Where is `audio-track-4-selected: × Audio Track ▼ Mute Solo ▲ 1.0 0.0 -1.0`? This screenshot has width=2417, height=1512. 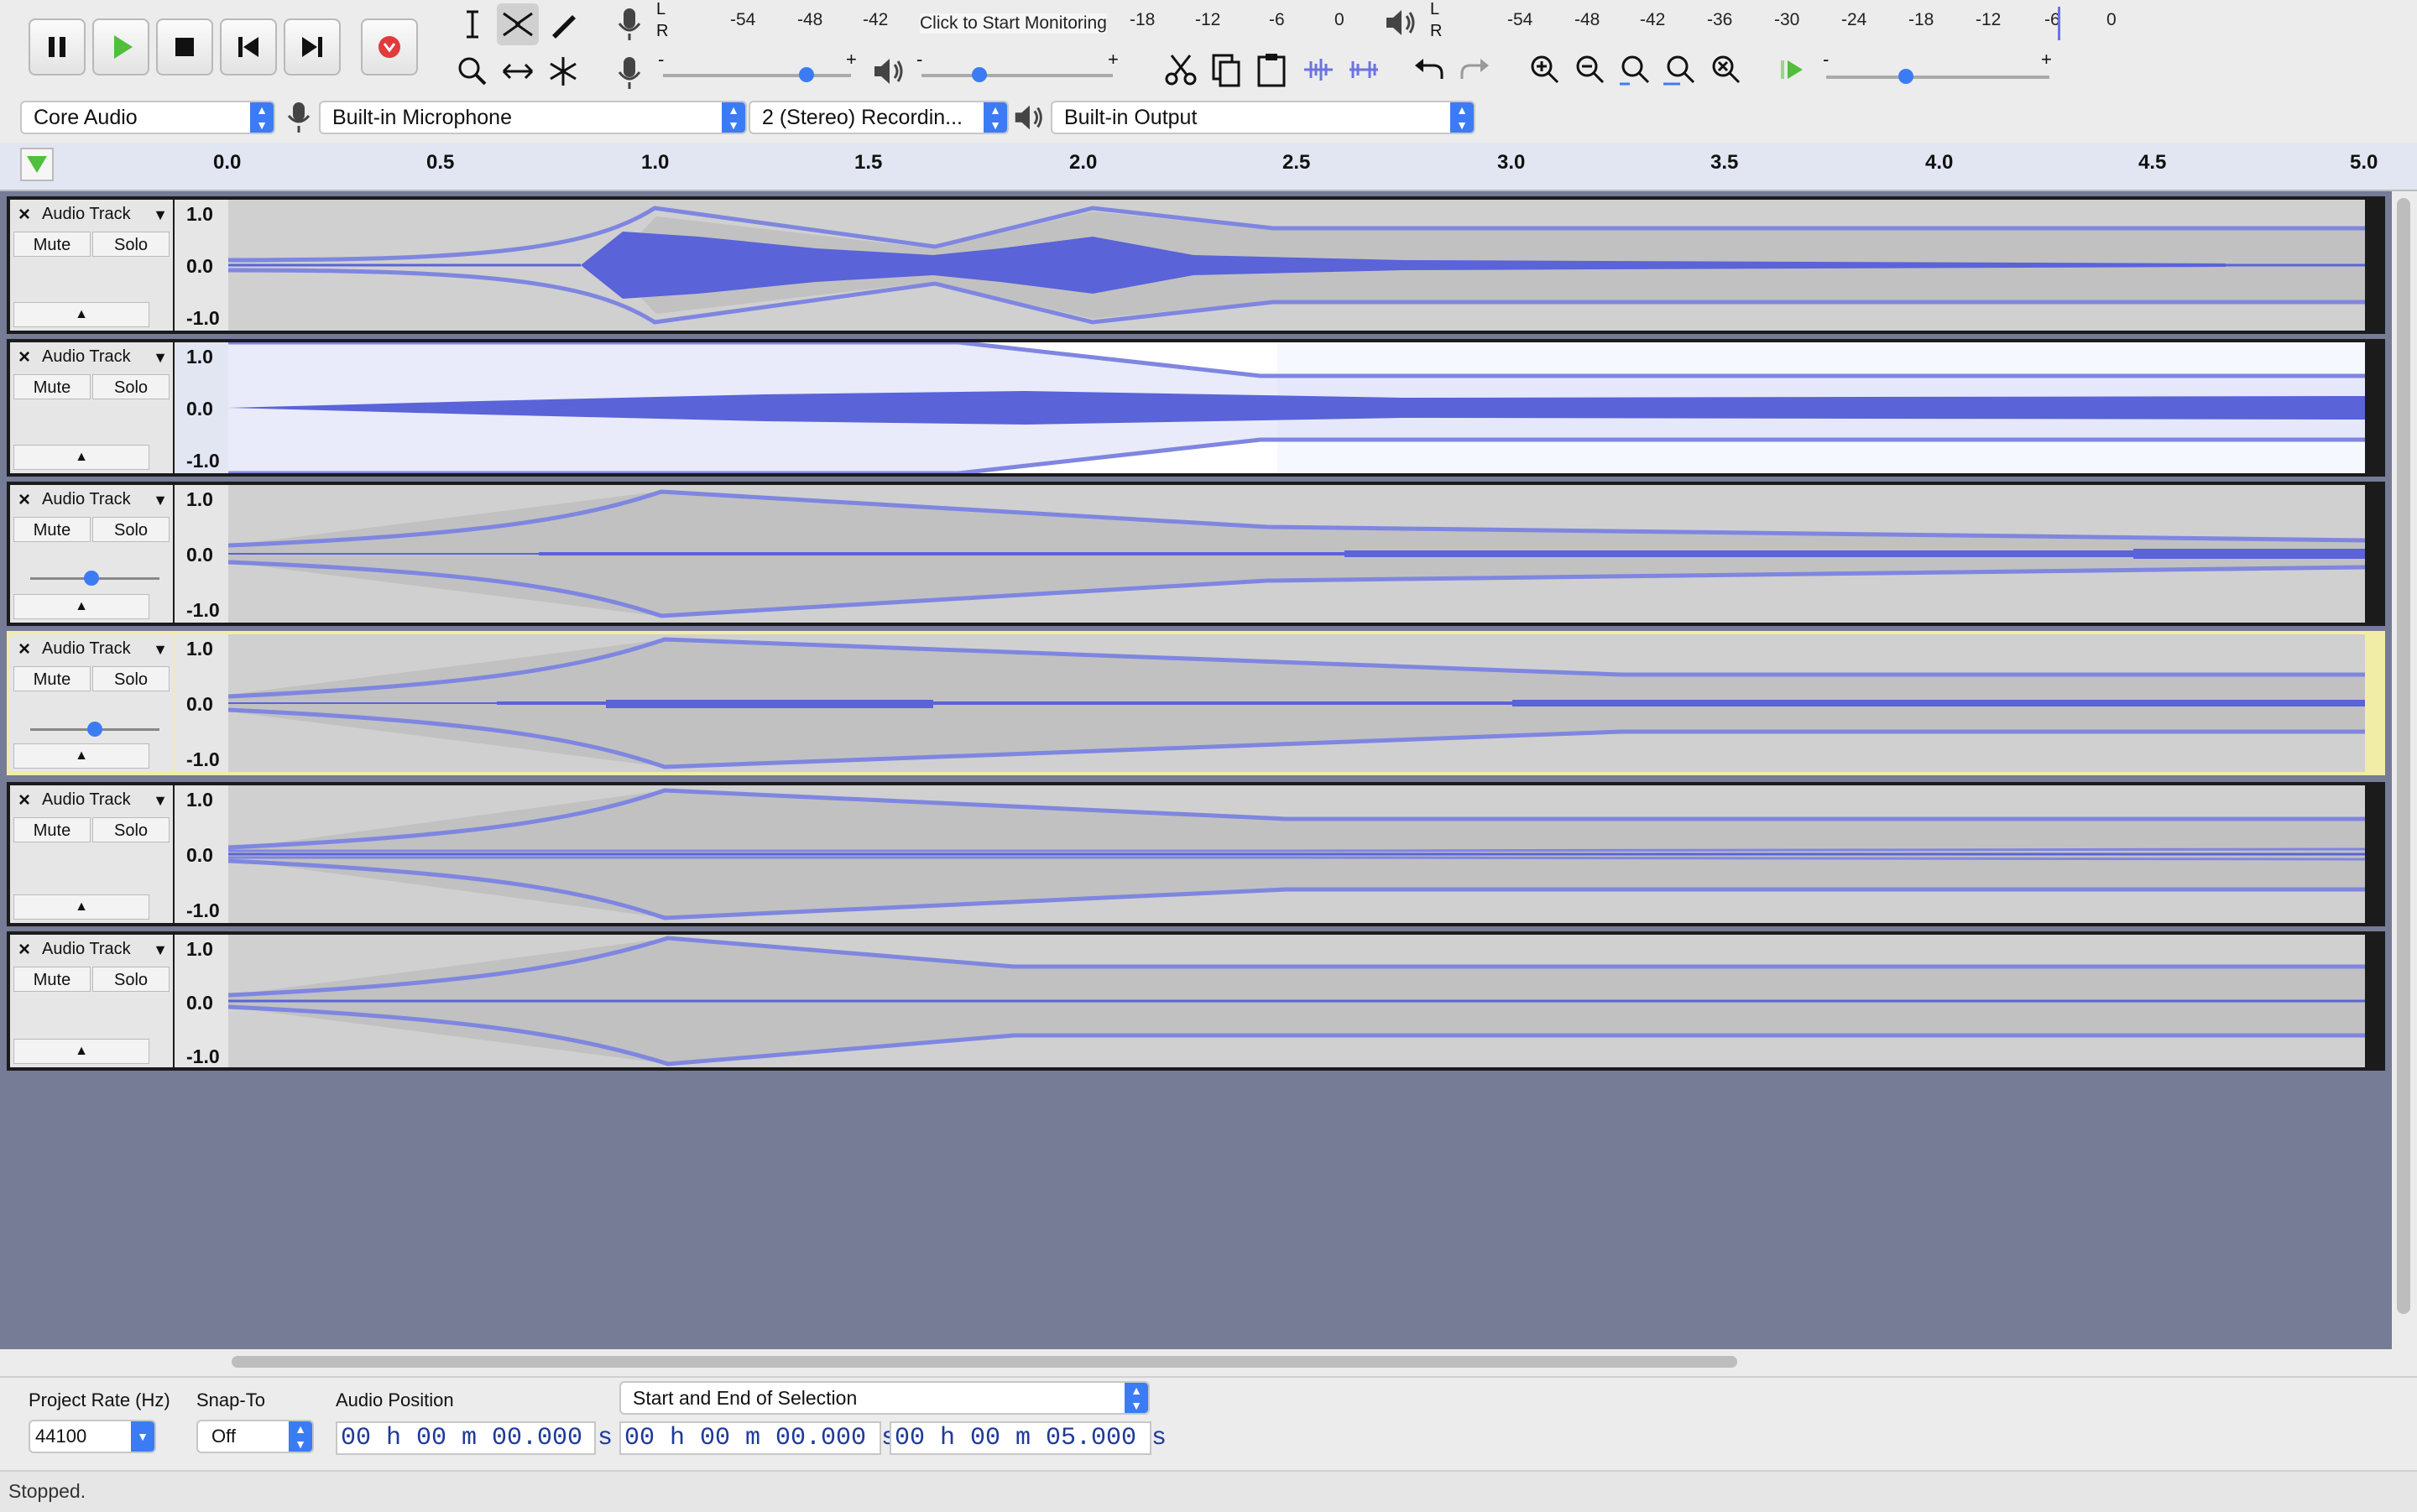 audio-track-4-selected: × Audio Track ▼ Mute Solo ▲ 1.0 0.0 -1.0 is located at coordinates (1196, 703).